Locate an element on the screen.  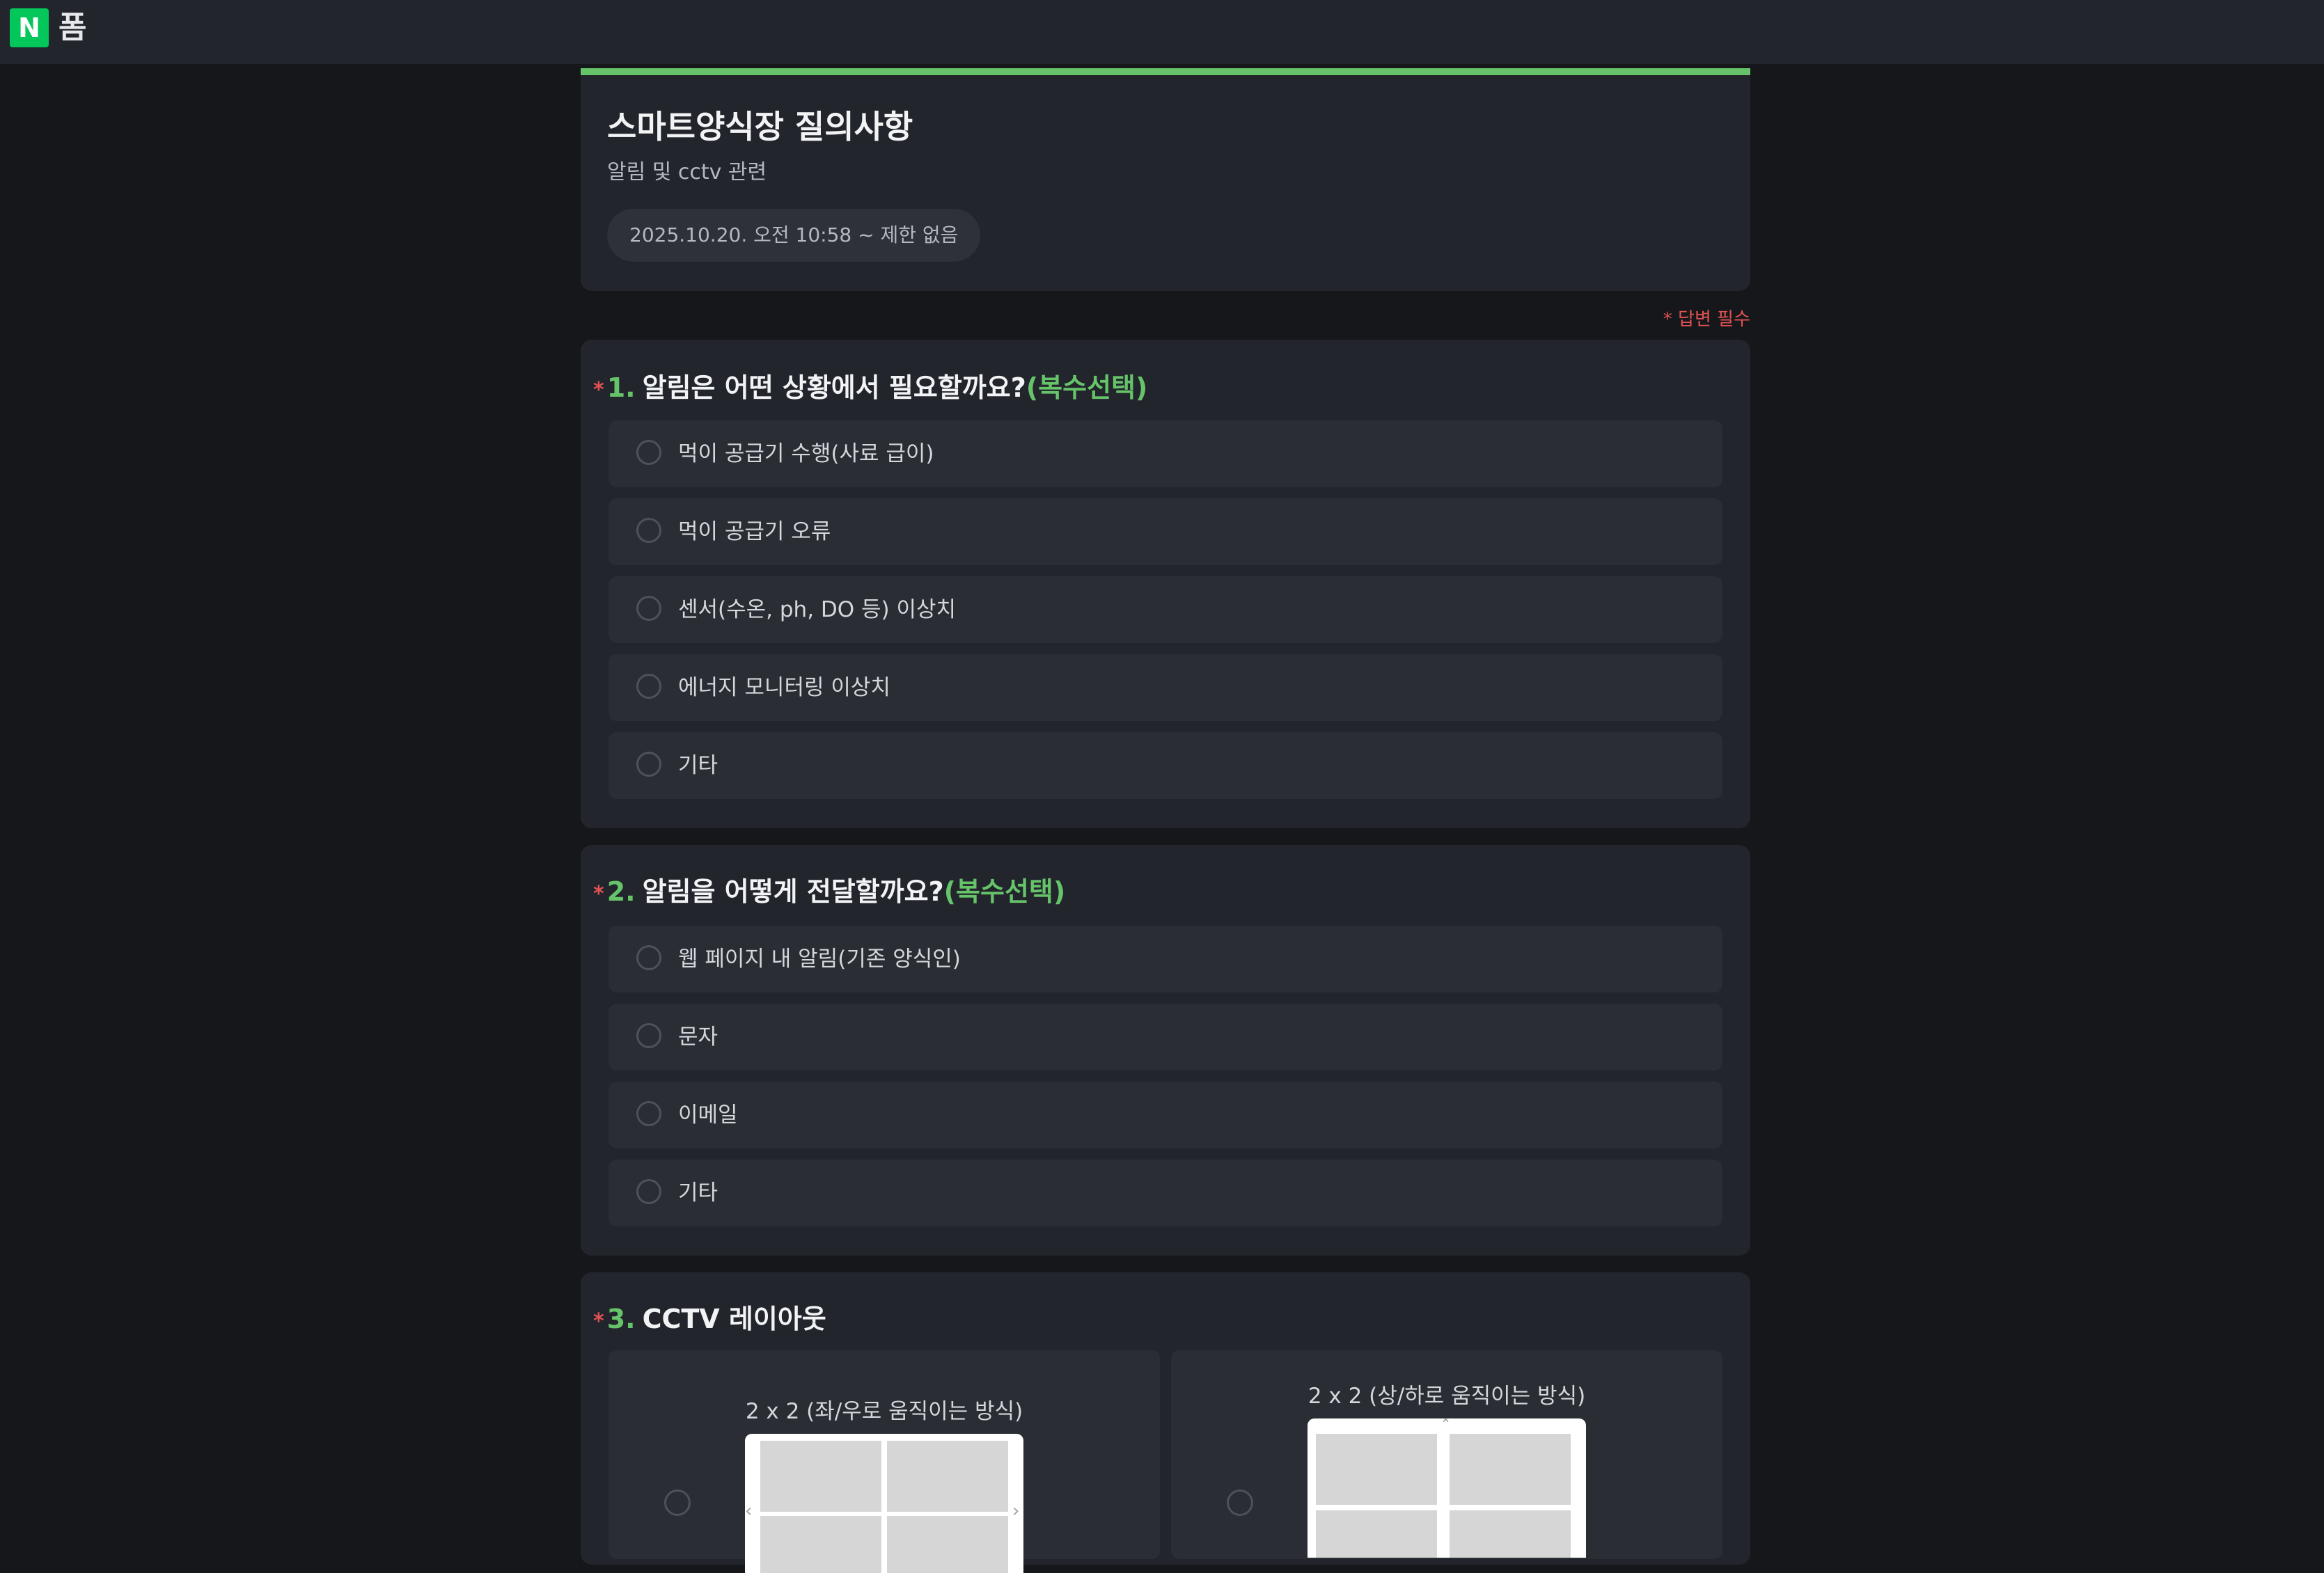
layout-preview-vertical: ˆ is located at coordinates (1447, 1488).